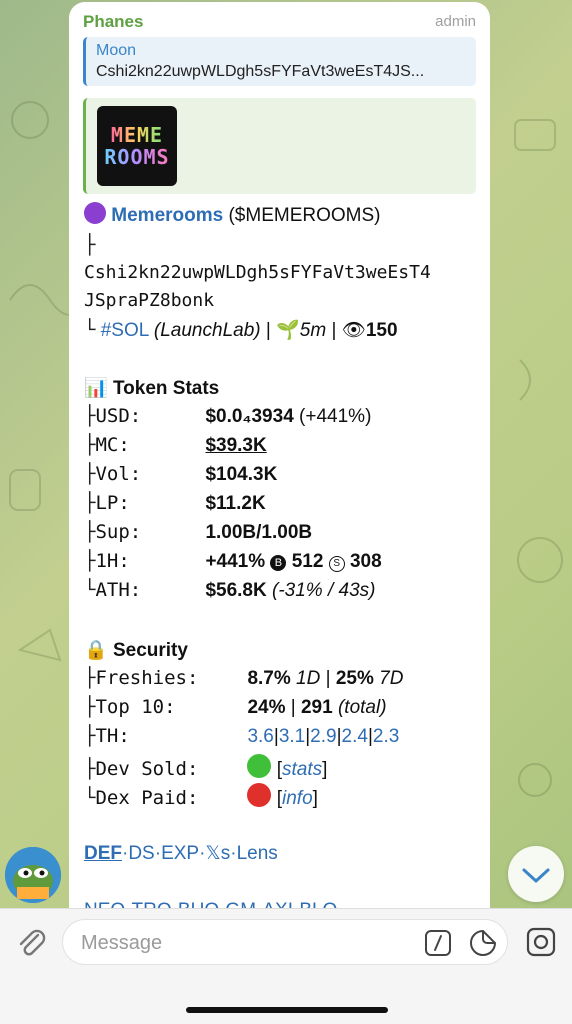  I want to click on top10-label: Top 10:, so click(135, 707).